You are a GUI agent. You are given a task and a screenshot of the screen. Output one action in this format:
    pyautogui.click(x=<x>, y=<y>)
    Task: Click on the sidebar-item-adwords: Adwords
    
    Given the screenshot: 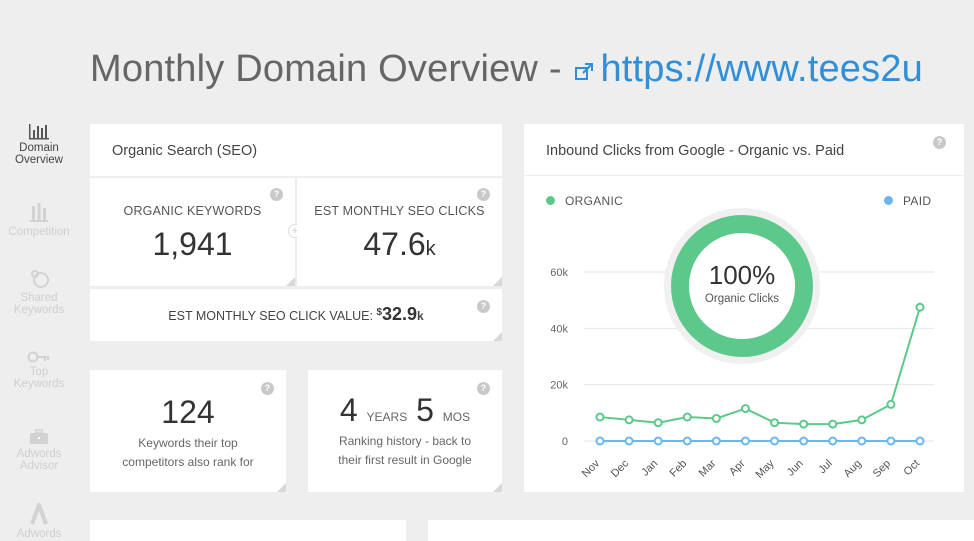 What is the action you would take?
    pyautogui.click(x=39, y=521)
    